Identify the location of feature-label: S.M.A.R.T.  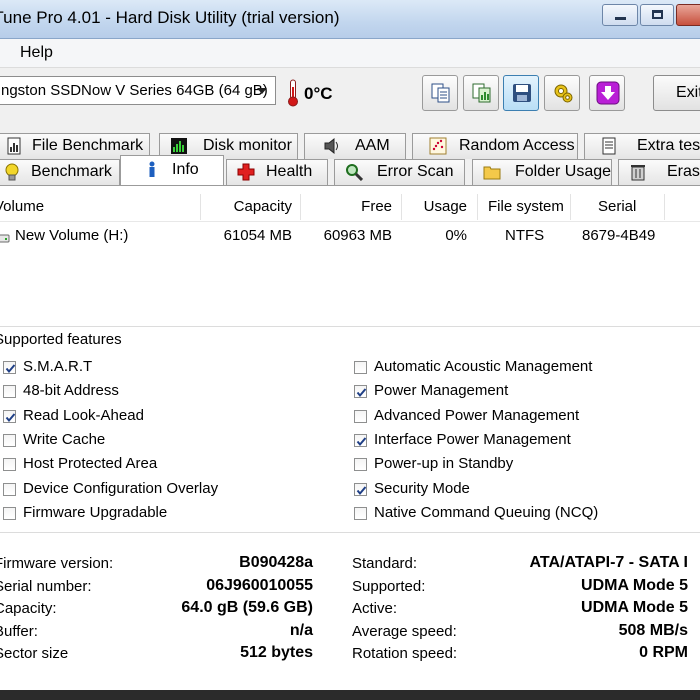
(58, 366).